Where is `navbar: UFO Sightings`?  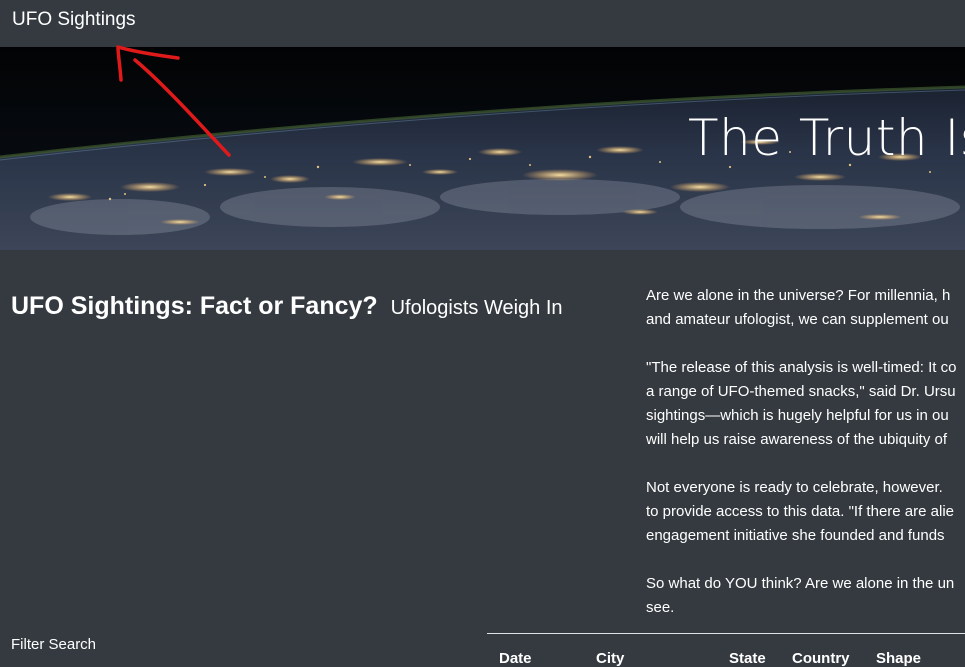
navbar: UFO Sightings is located at coordinates (482, 23).